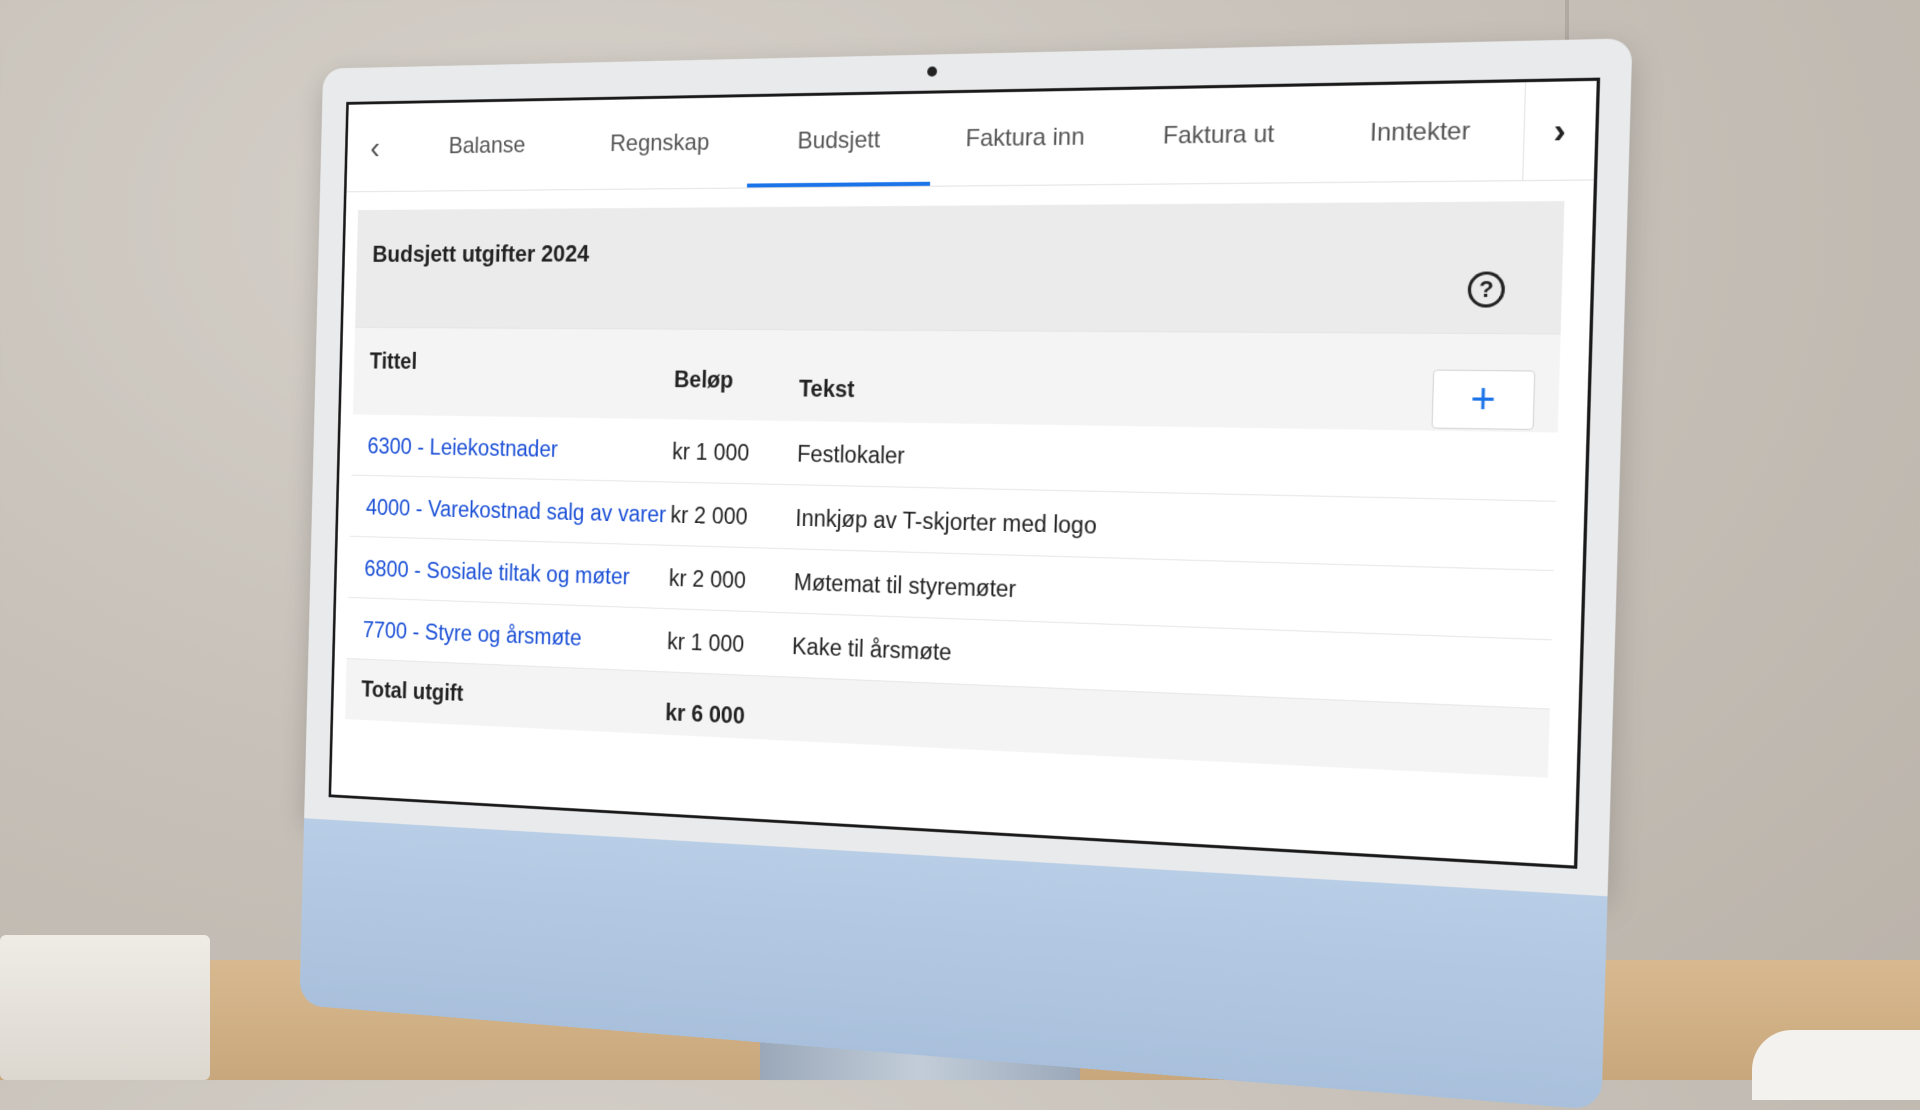 This screenshot has width=1920, height=1110. Describe the element at coordinates (932, 71) in the screenshot. I see `camera-dot` at that location.